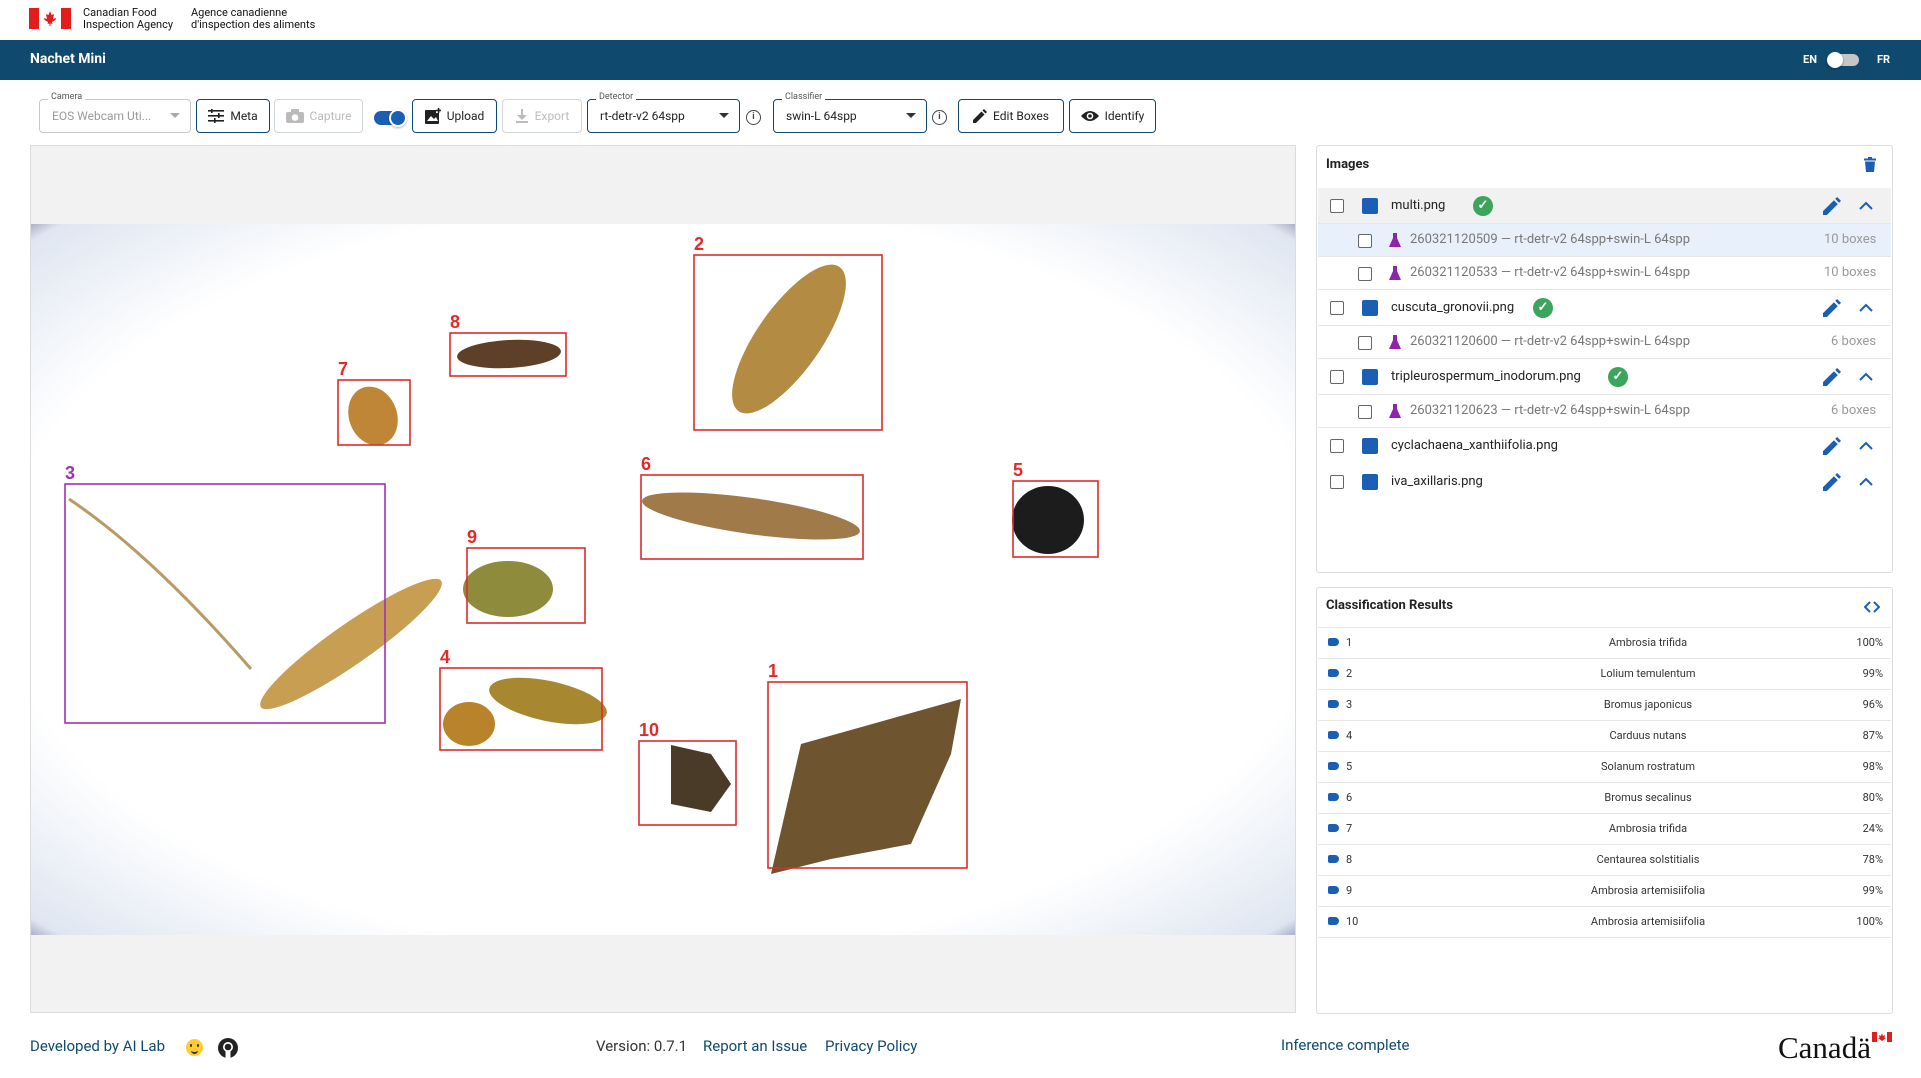  Describe the element at coordinates (1872, 890) in the screenshot. I see `confidence: 99%` at that location.